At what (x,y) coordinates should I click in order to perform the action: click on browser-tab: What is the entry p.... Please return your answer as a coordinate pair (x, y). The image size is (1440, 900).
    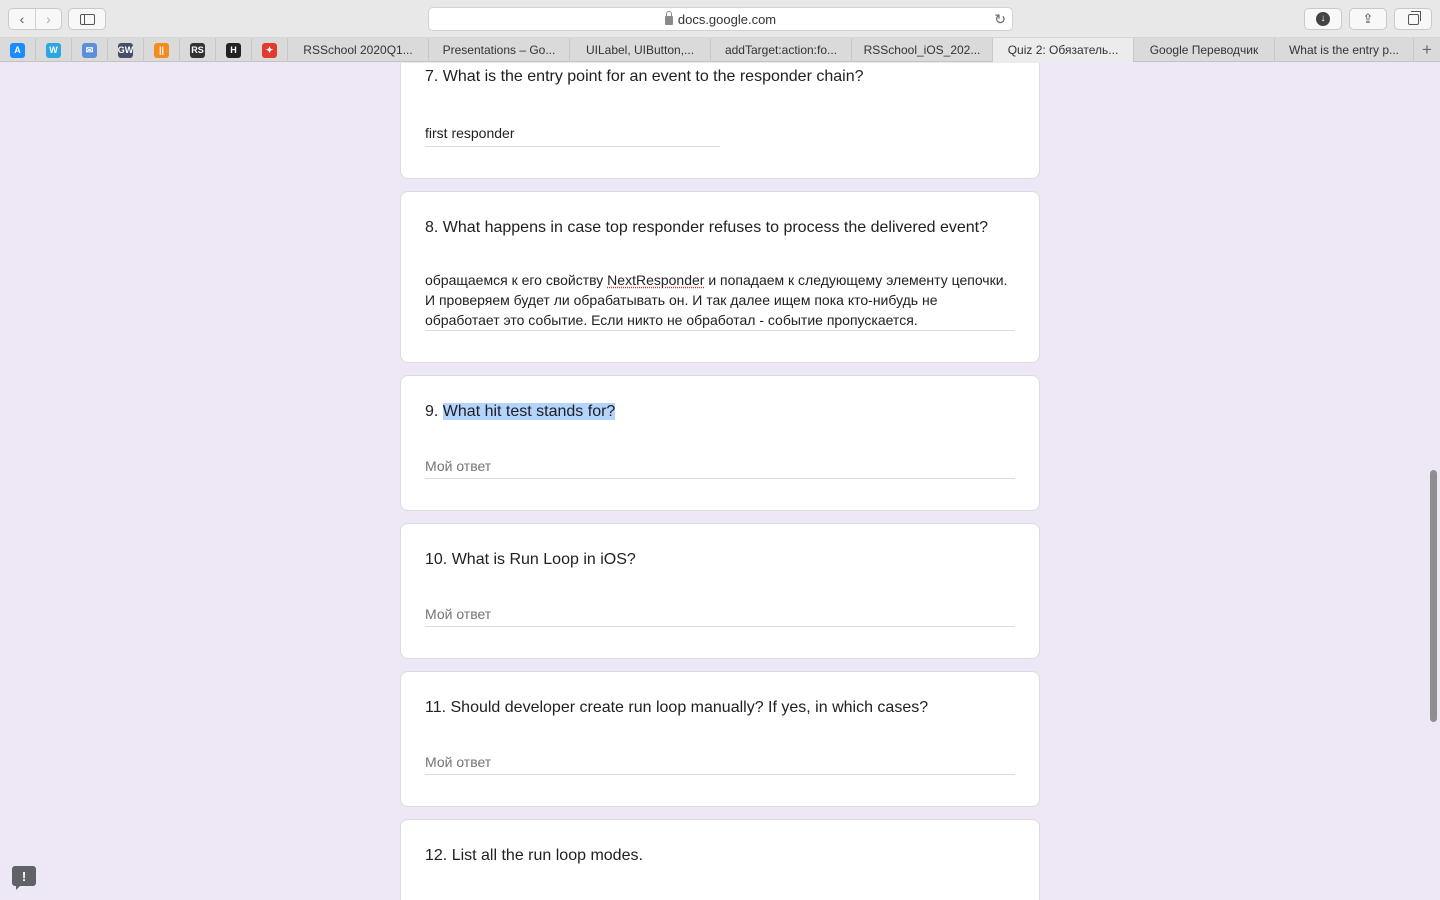
    Looking at the image, I should click on (1344, 50).